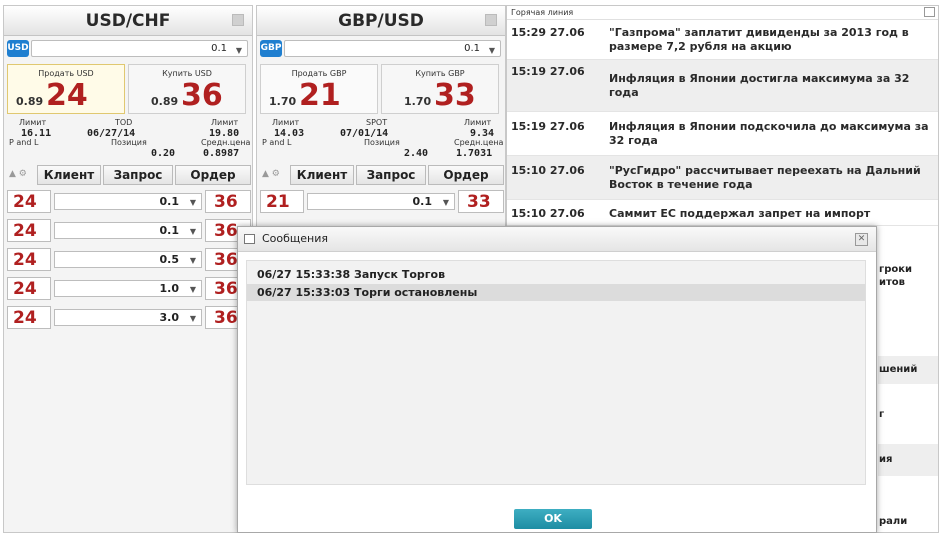 Image resolution: width=942 pixels, height=533 pixels. I want to click on close-icon: ✕, so click(861, 239).